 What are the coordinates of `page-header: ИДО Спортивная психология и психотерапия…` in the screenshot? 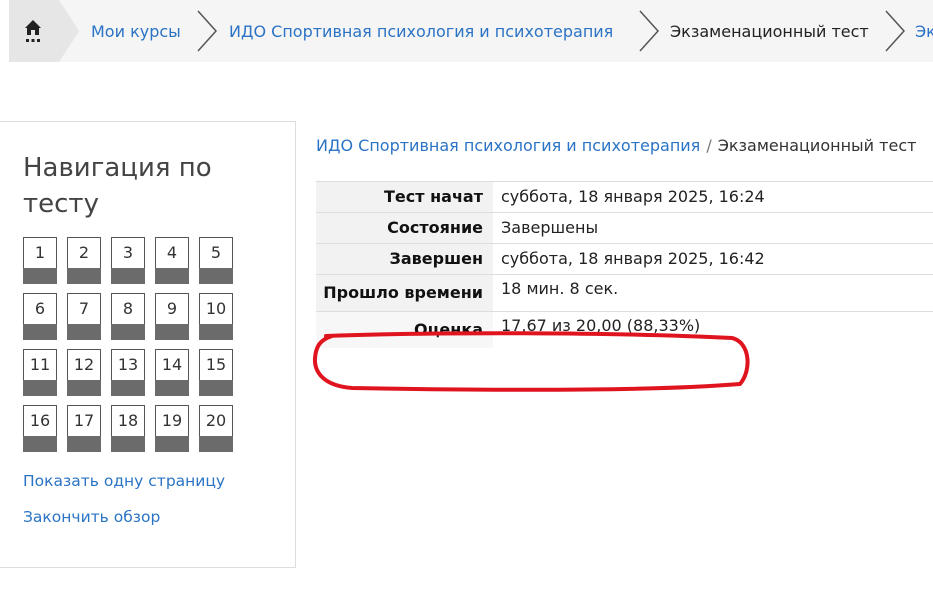 It's located at (616, 145).